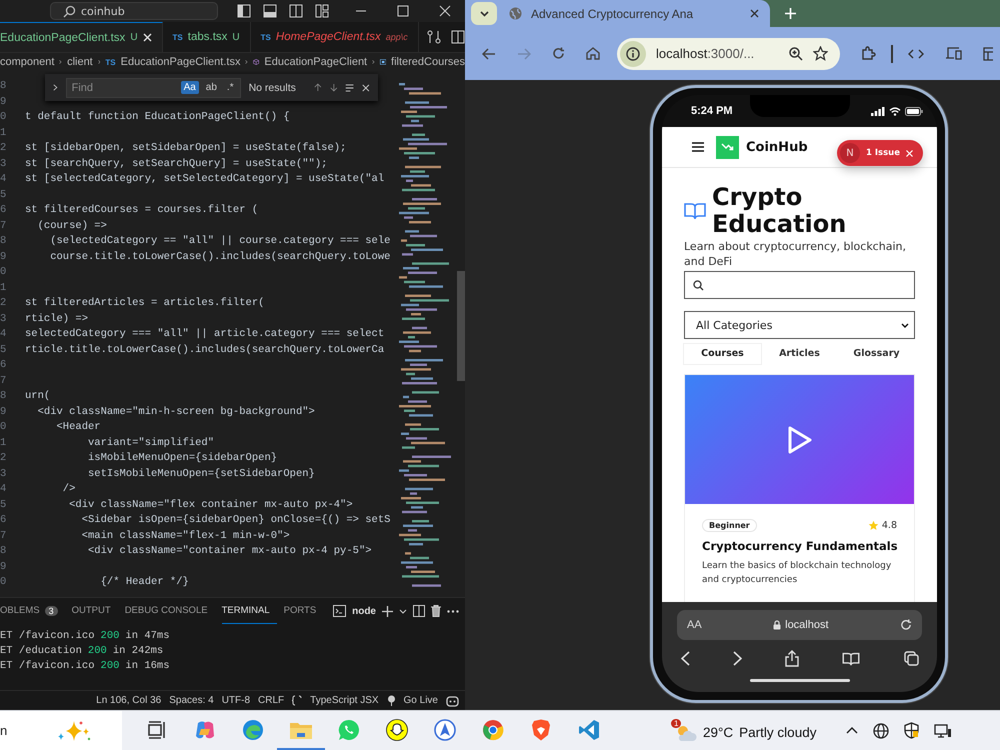  Describe the element at coordinates (792, 658) in the screenshot. I see `share-icon` at that location.